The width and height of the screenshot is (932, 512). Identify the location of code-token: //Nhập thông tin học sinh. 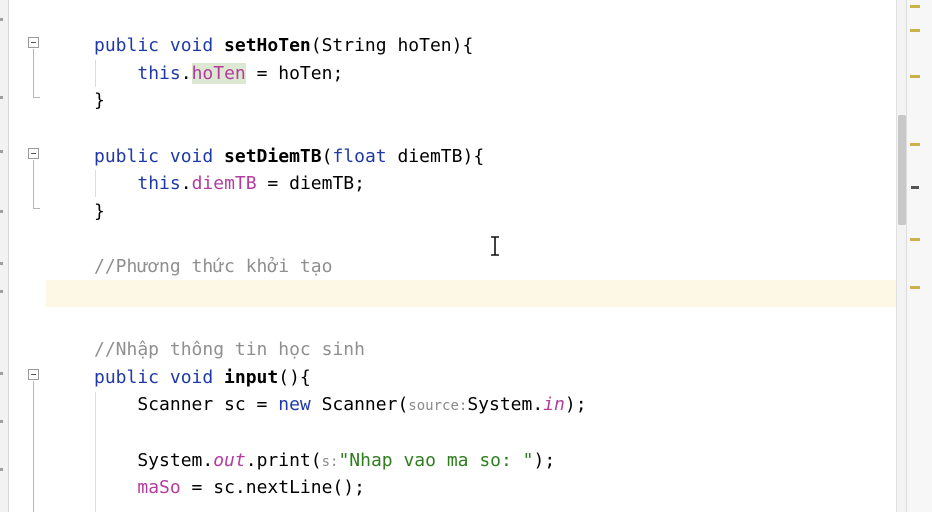
(229, 350).